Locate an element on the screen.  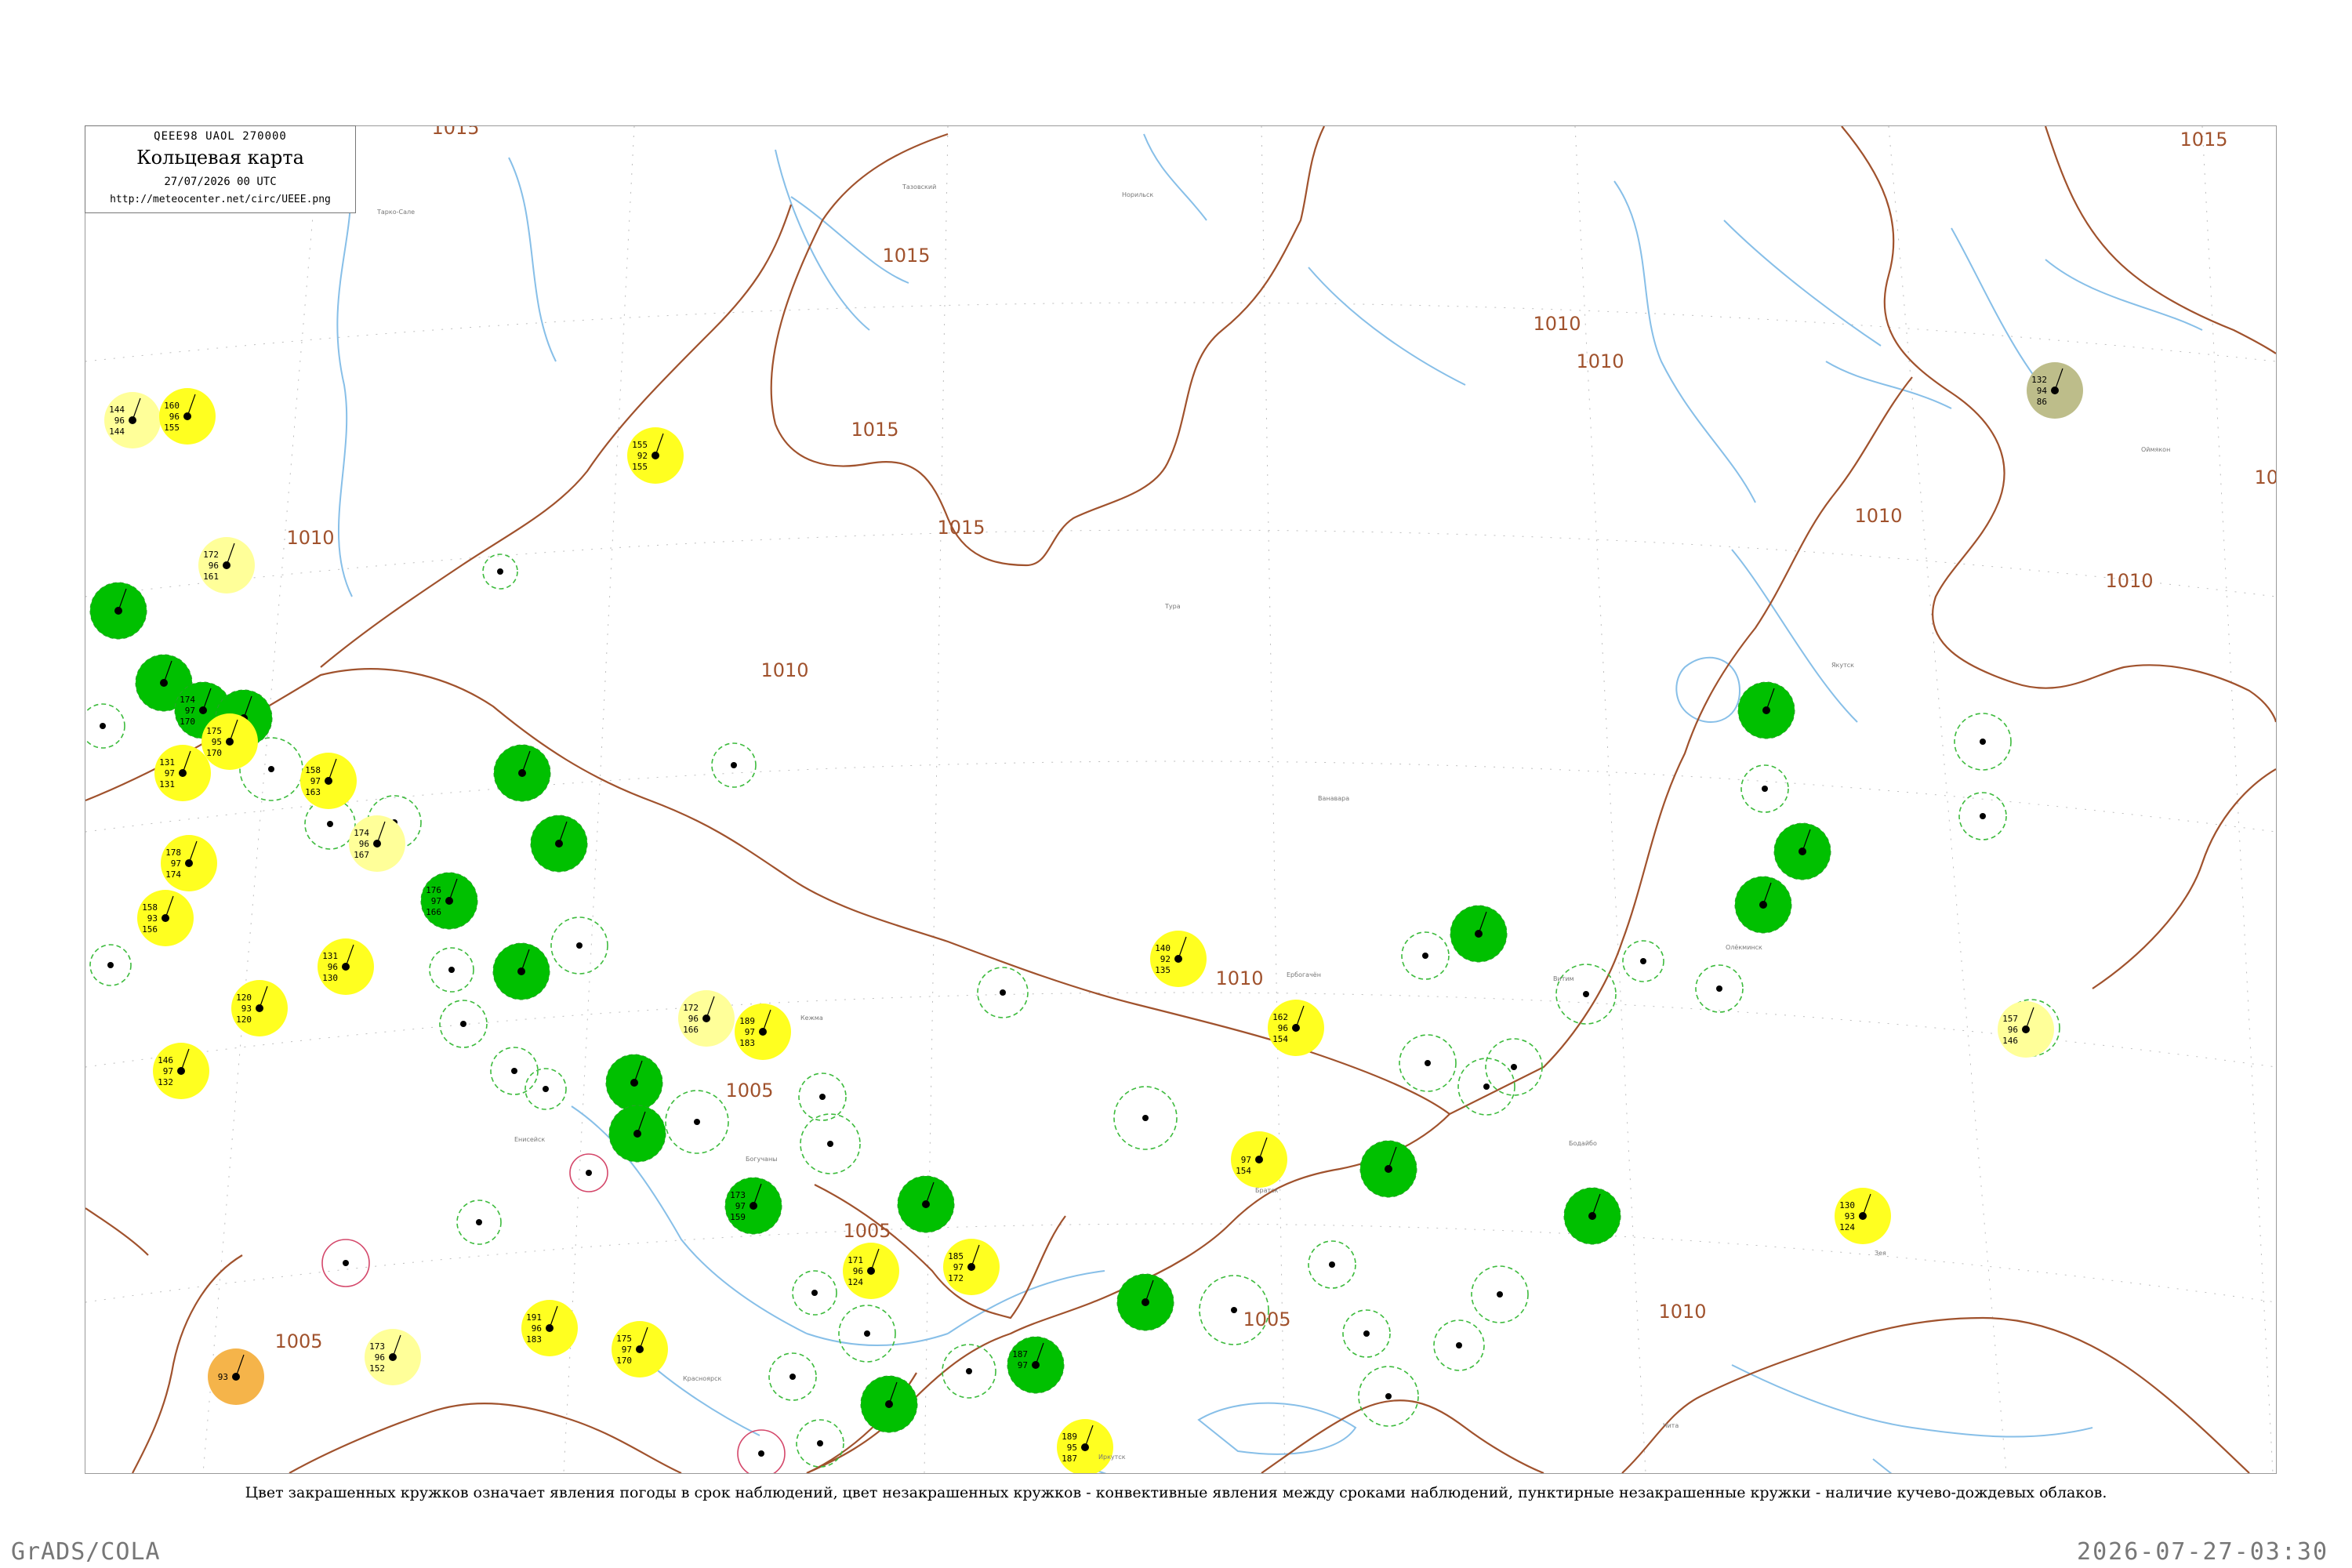
air-temperature: 189 is located at coordinates (747, 1021).